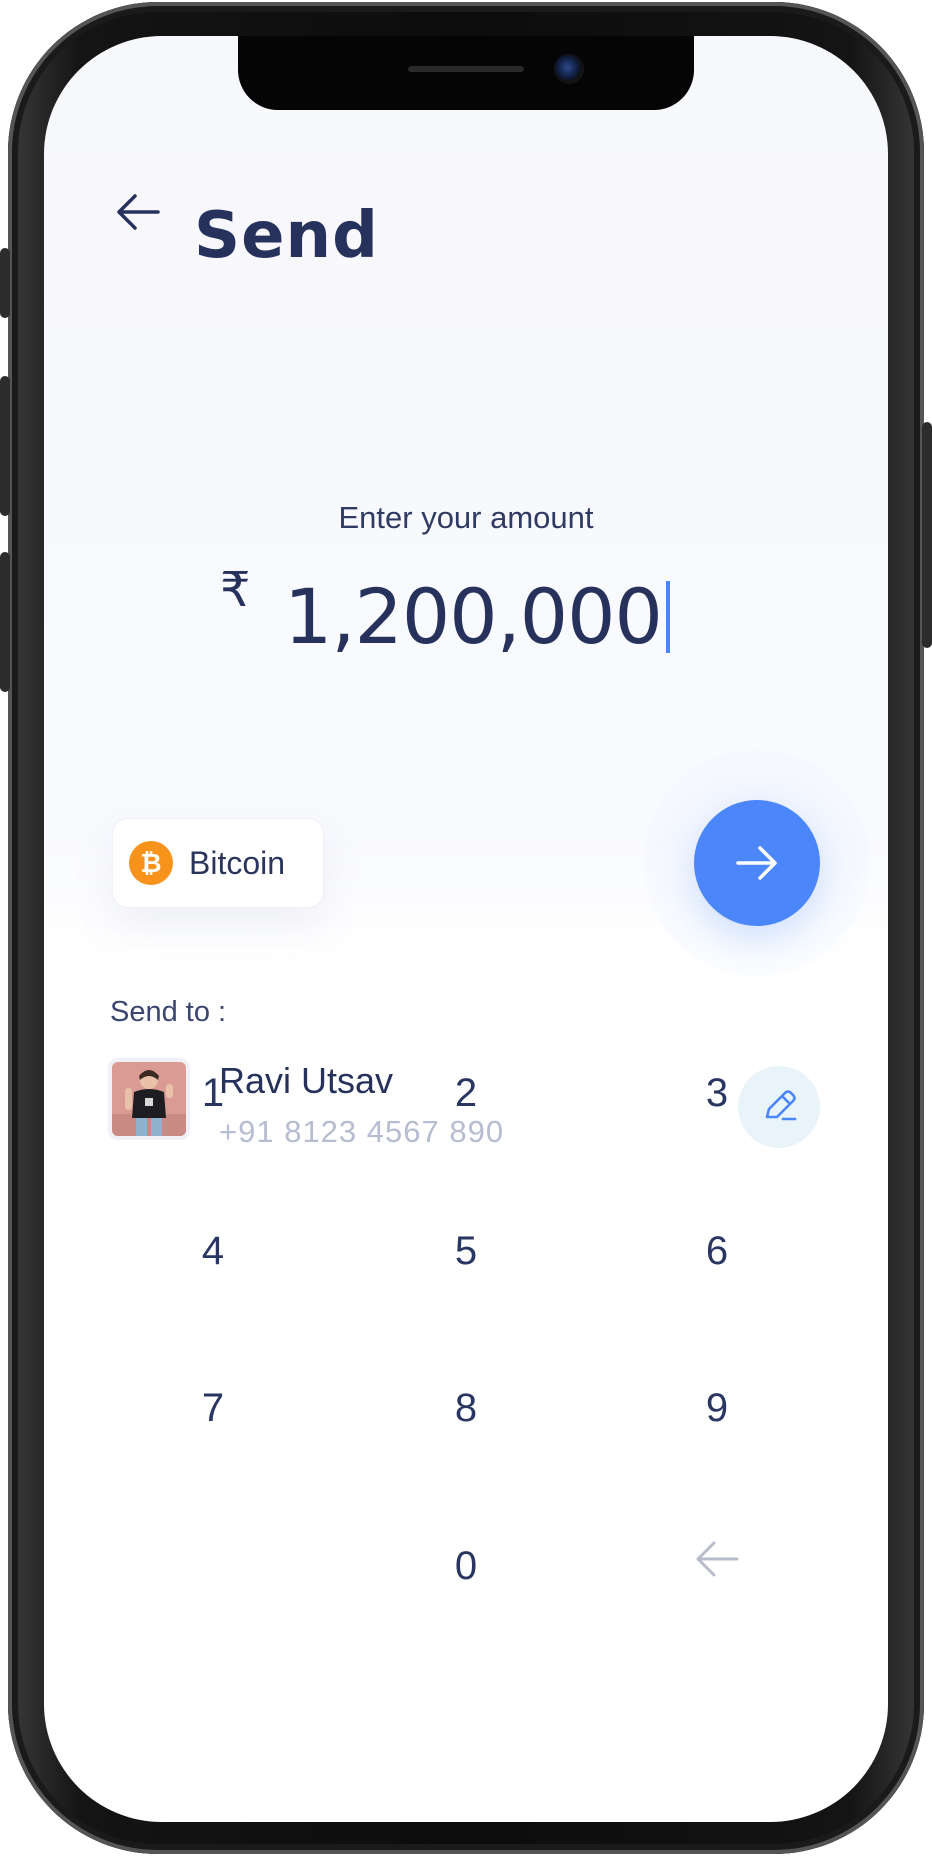 The width and height of the screenshot is (932, 1858). Describe the element at coordinates (466, 1093) in the screenshot. I see `keypad-key-2: 2` at that location.